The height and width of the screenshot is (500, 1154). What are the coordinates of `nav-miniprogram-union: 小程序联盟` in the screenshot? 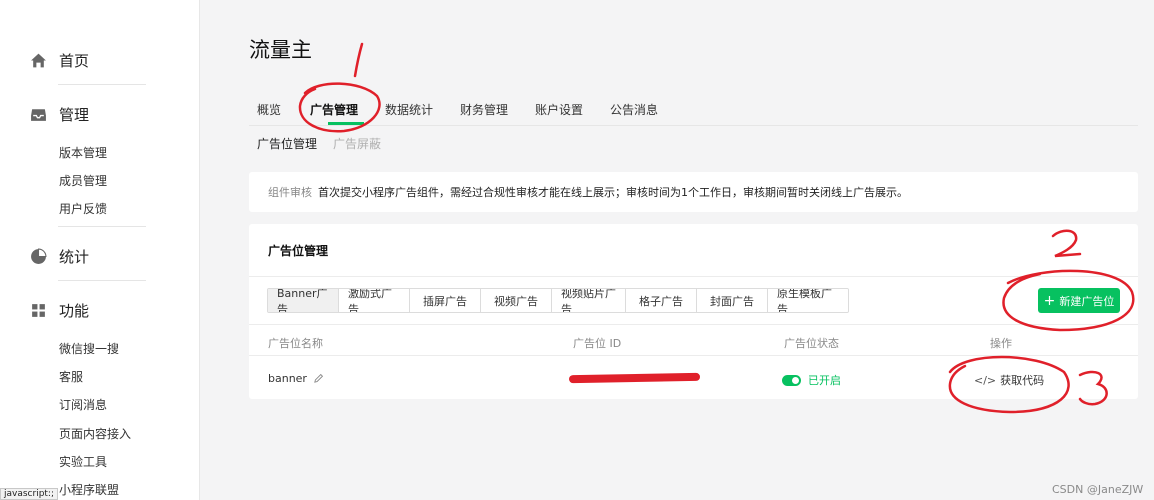 It's located at (89, 489).